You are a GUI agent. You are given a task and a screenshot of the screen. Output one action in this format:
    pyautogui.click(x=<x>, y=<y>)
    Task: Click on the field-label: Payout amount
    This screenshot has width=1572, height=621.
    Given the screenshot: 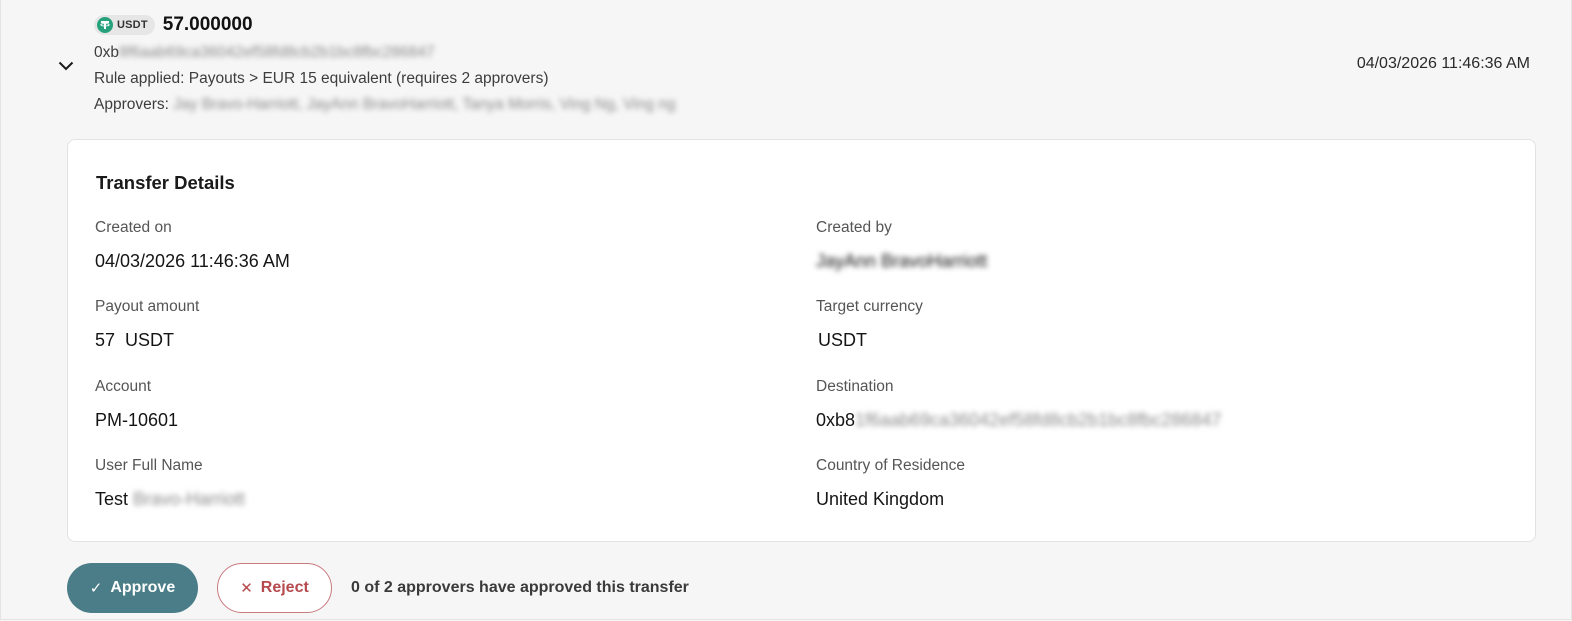 What is the action you would take?
    pyautogui.click(x=147, y=306)
    